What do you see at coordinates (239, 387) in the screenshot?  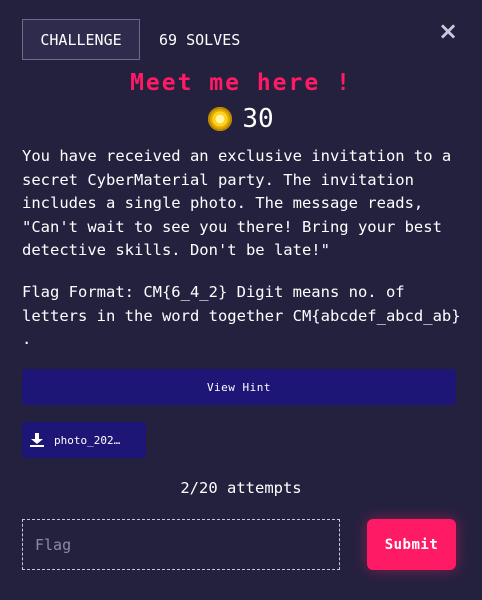 I see `view-hint-button: View Hint` at bounding box center [239, 387].